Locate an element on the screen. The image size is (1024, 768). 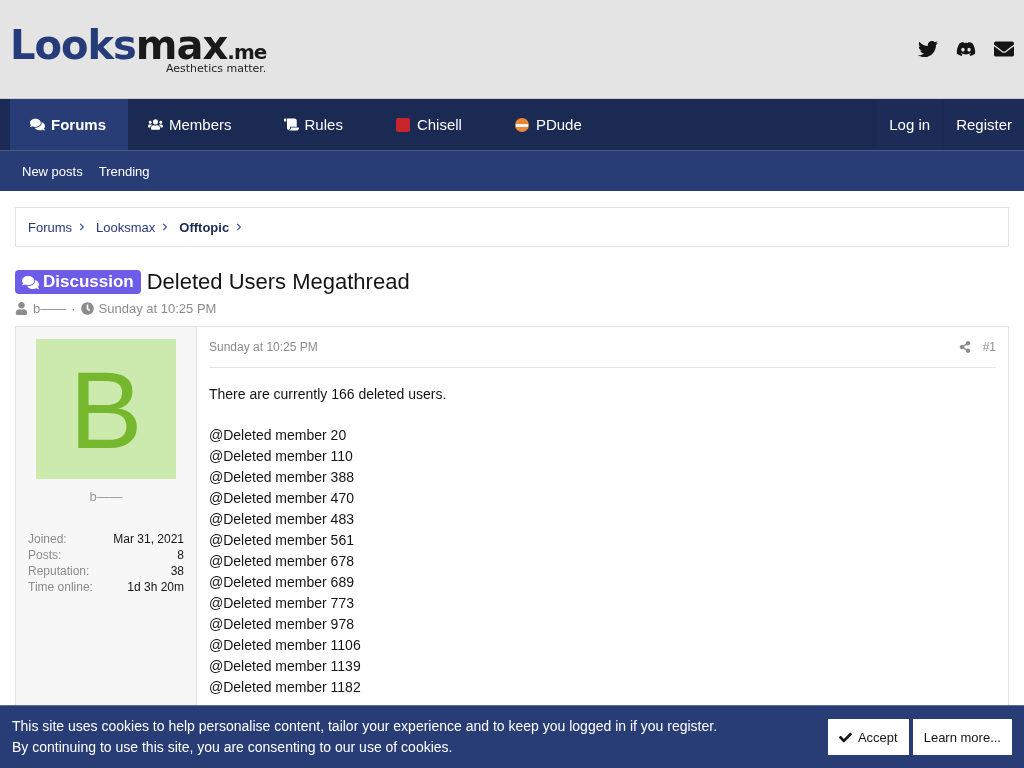
stat-value: 1d 3h 20m is located at coordinates (155, 587).